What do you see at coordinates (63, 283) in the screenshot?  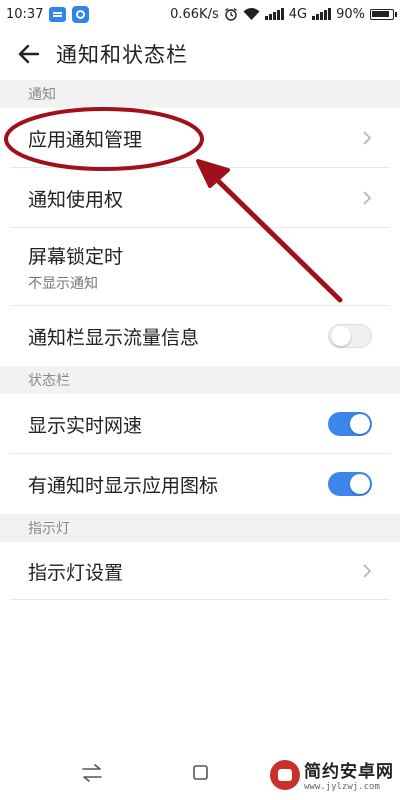 I see `row-sublabel: 不显示通知` at bounding box center [63, 283].